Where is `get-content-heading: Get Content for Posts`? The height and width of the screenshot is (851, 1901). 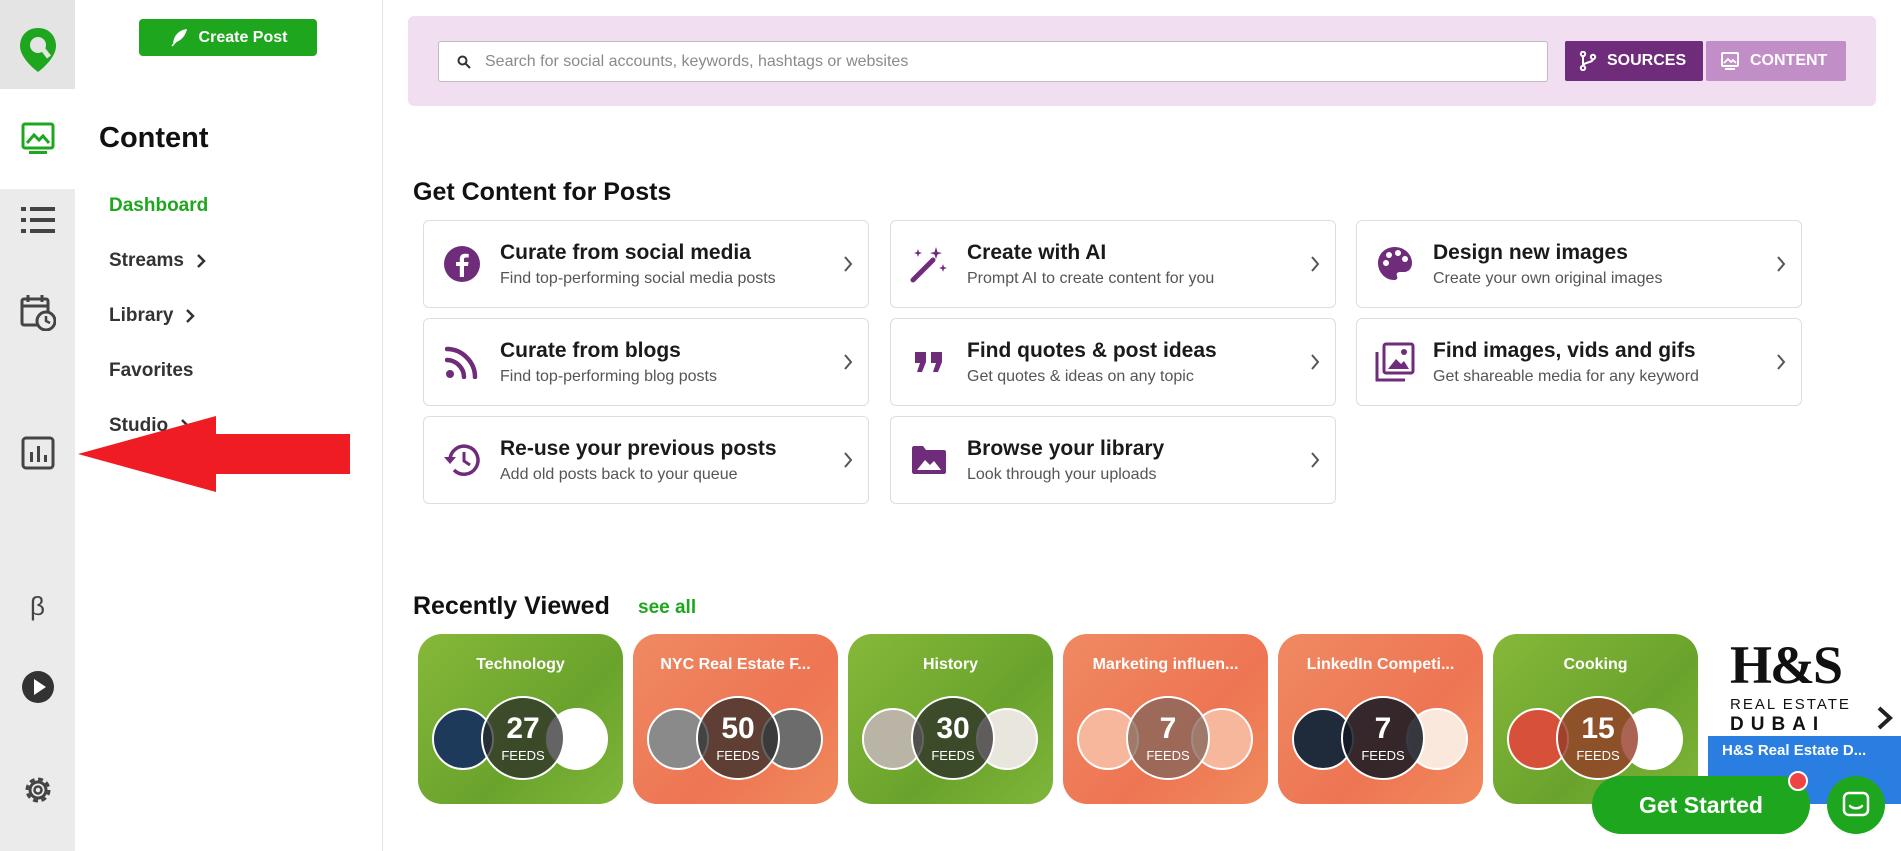
get-content-heading: Get Content for Posts is located at coordinates (542, 192).